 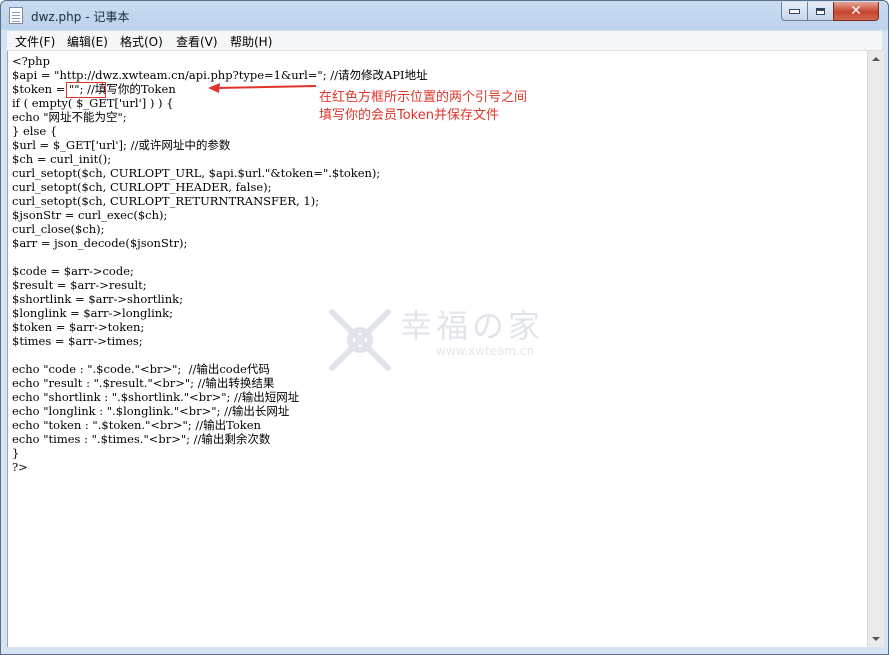 I want to click on code-line: curl_close($ch);, so click(x=58, y=229).